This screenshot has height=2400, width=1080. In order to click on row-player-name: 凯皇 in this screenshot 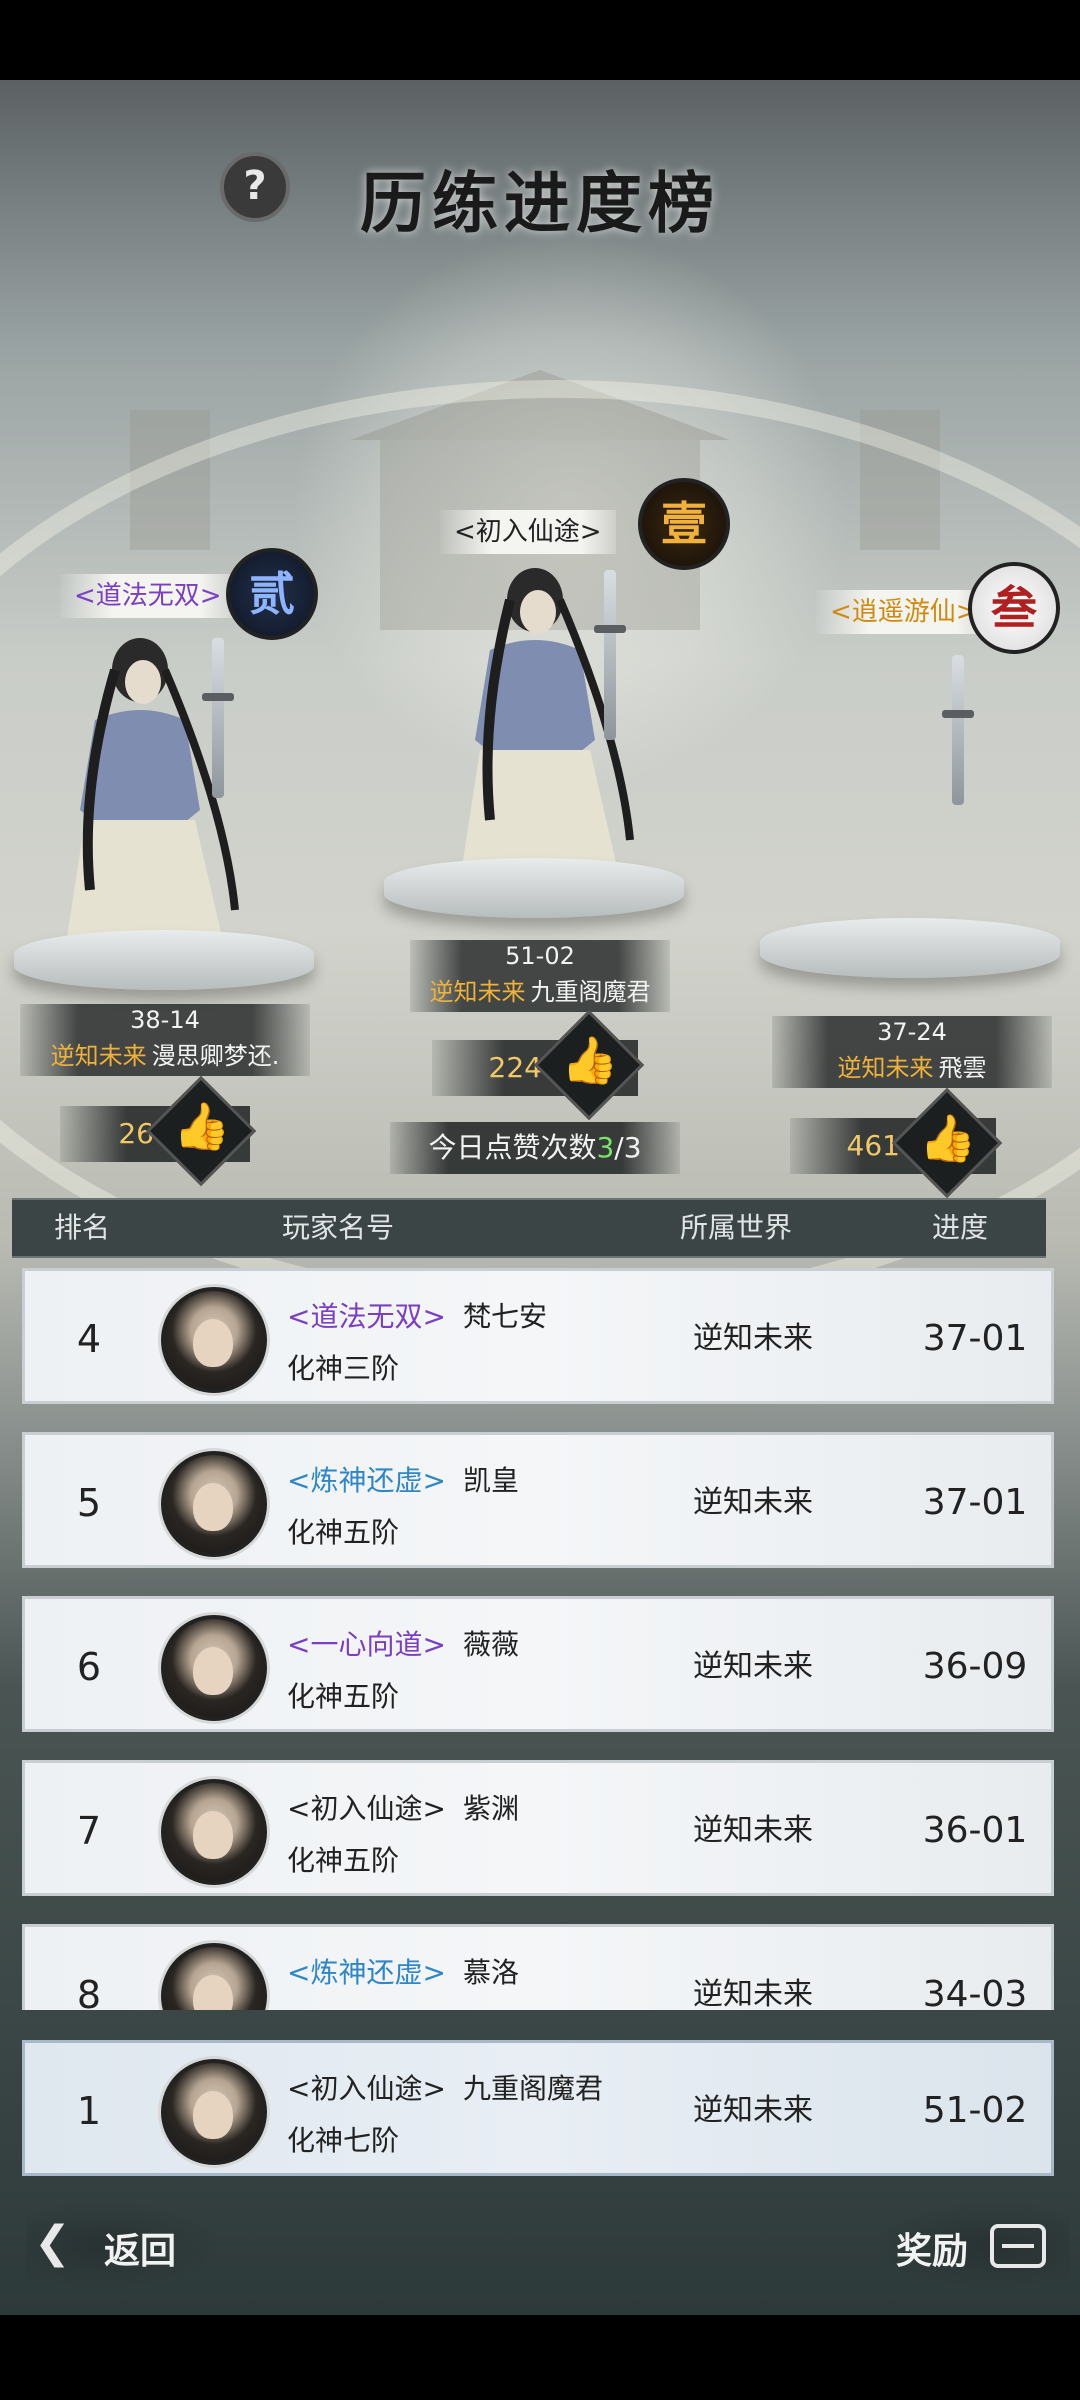, I will do `click(491, 1480)`.